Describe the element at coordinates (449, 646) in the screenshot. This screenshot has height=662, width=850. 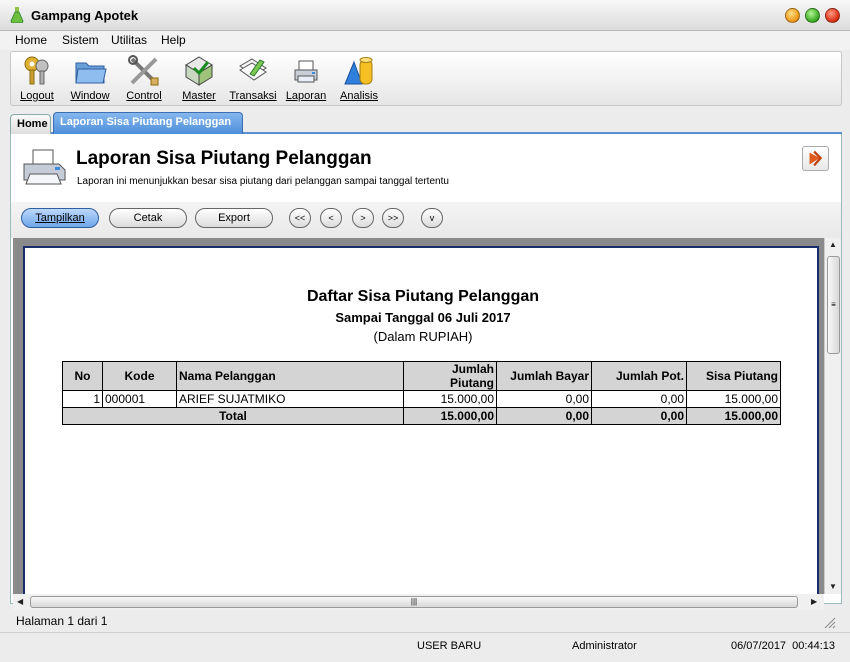
I see `status-user: USER BARU` at that location.